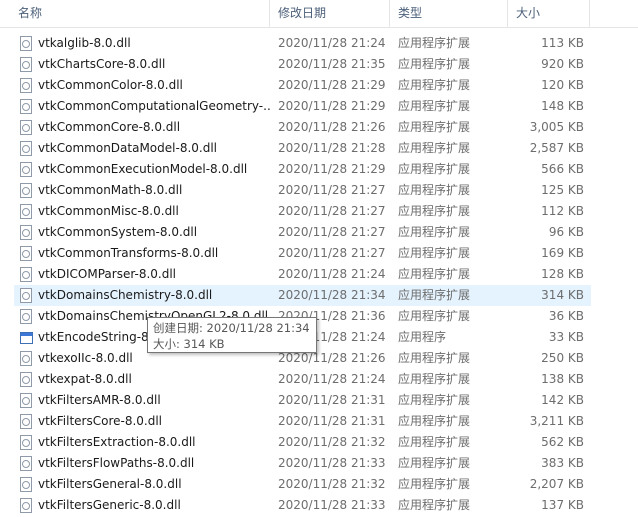 The height and width of the screenshot is (517, 638). Describe the element at coordinates (562, 85) in the screenshot. I see `file-size: 120 KB` at that location.